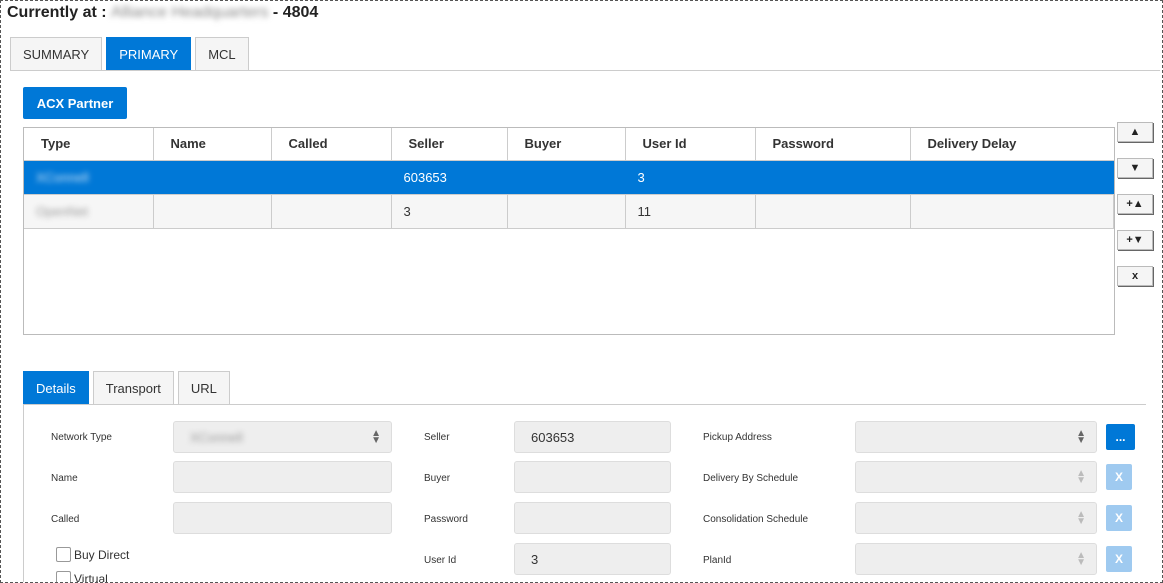 Image resolution: width=1163 pixels, height=583 pixels. I want to click on name-label: Name, so click(64, 478).